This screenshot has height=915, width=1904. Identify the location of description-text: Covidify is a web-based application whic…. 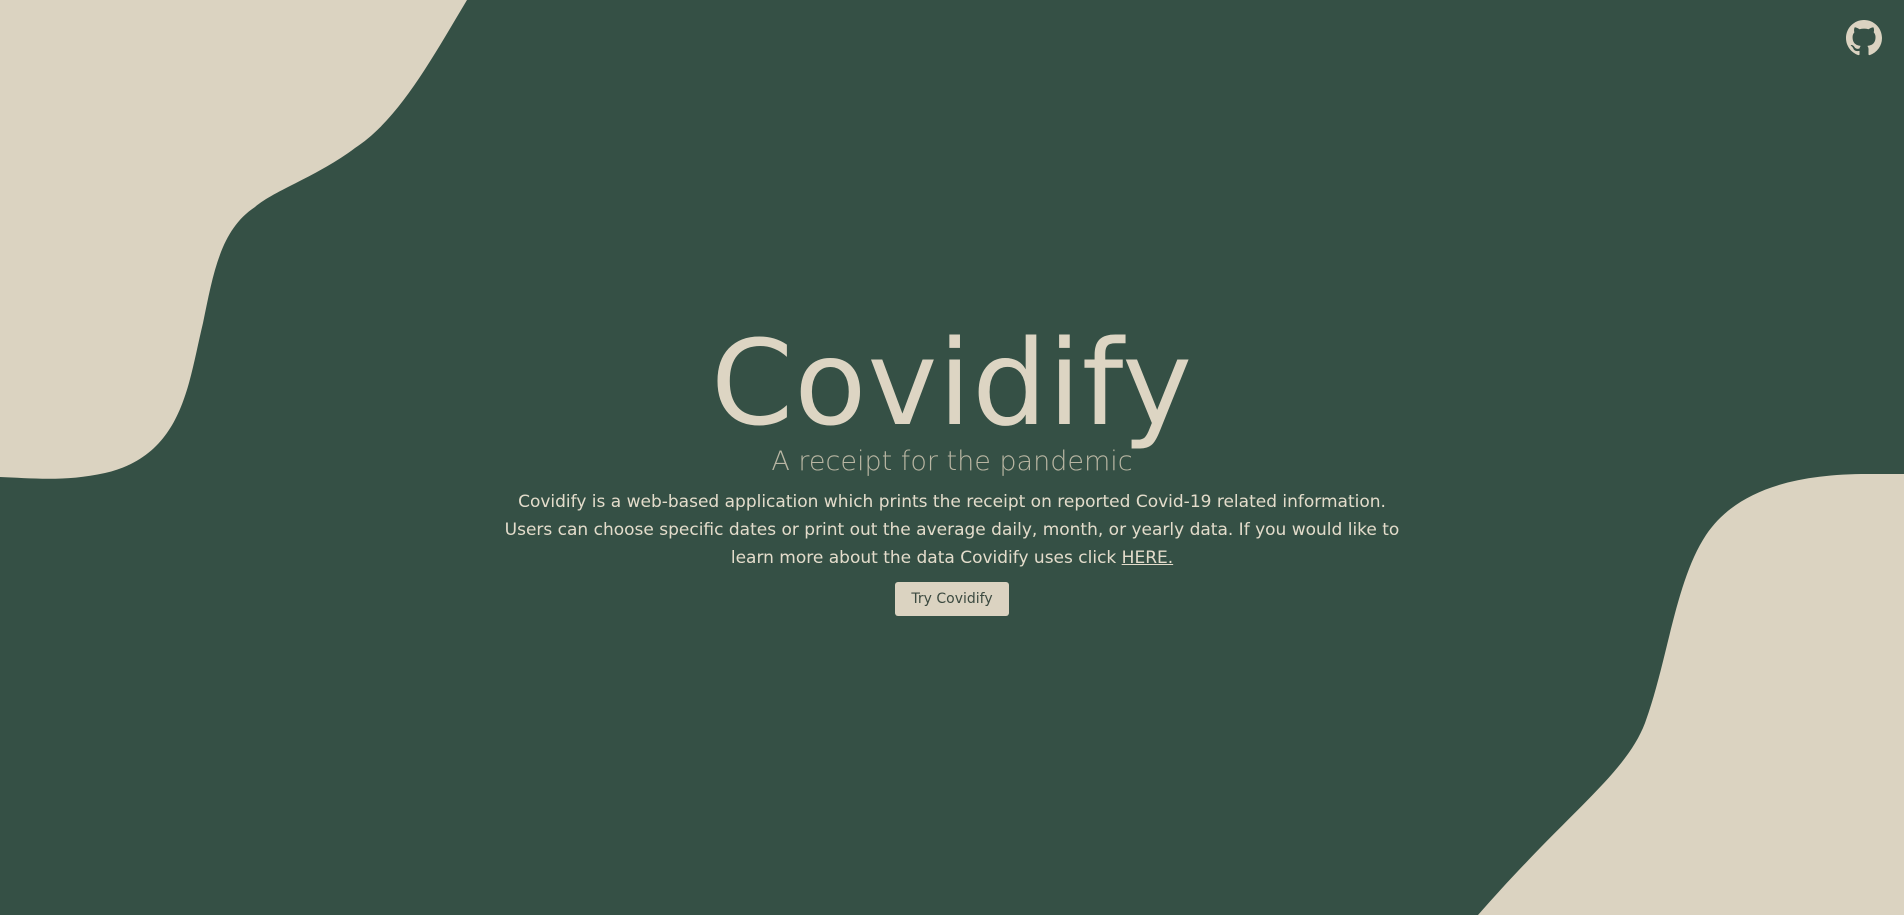
(952, 530).